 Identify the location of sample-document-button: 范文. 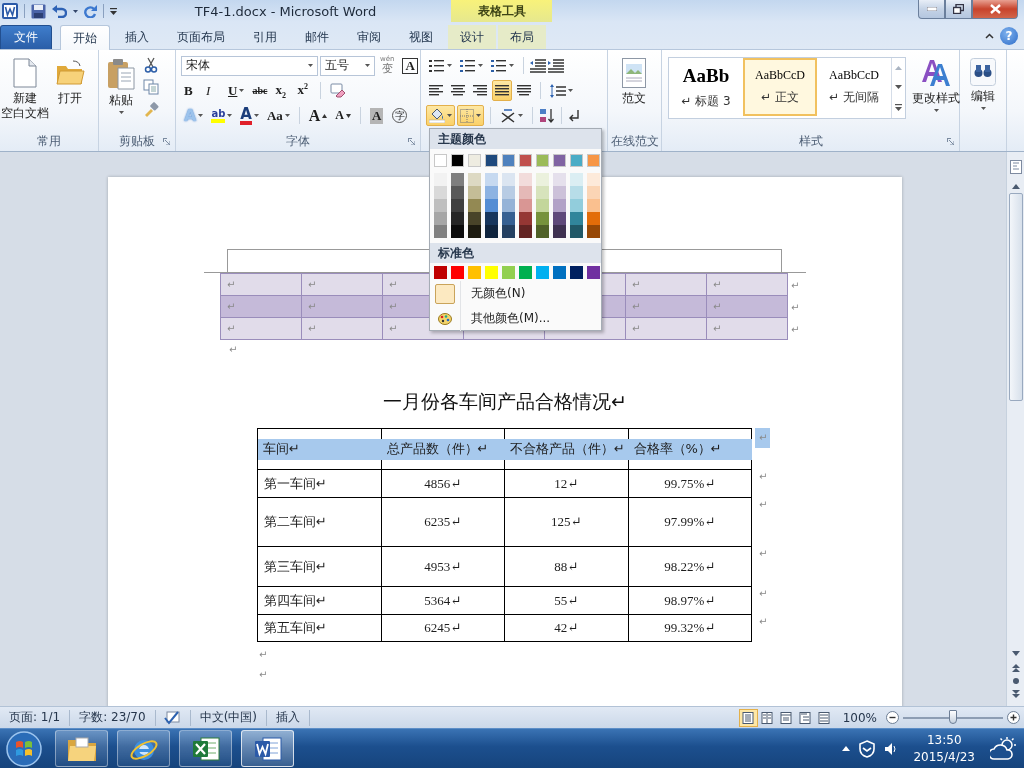
(634, 93).